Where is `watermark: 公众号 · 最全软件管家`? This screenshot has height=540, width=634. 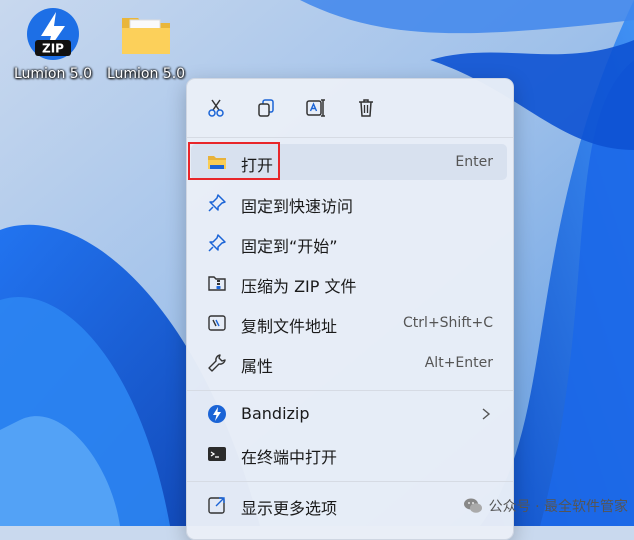
watermark: 公众号 · 最全软件管家 is located at coordinates (545, 506).